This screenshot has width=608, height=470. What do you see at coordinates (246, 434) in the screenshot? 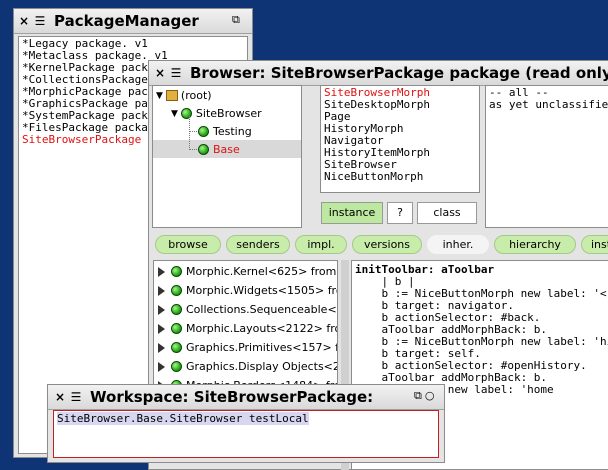
I see `workspace-editor: SiteBrowser.Base.SiteBrowser testLocal` at bounding box center [246, 434].